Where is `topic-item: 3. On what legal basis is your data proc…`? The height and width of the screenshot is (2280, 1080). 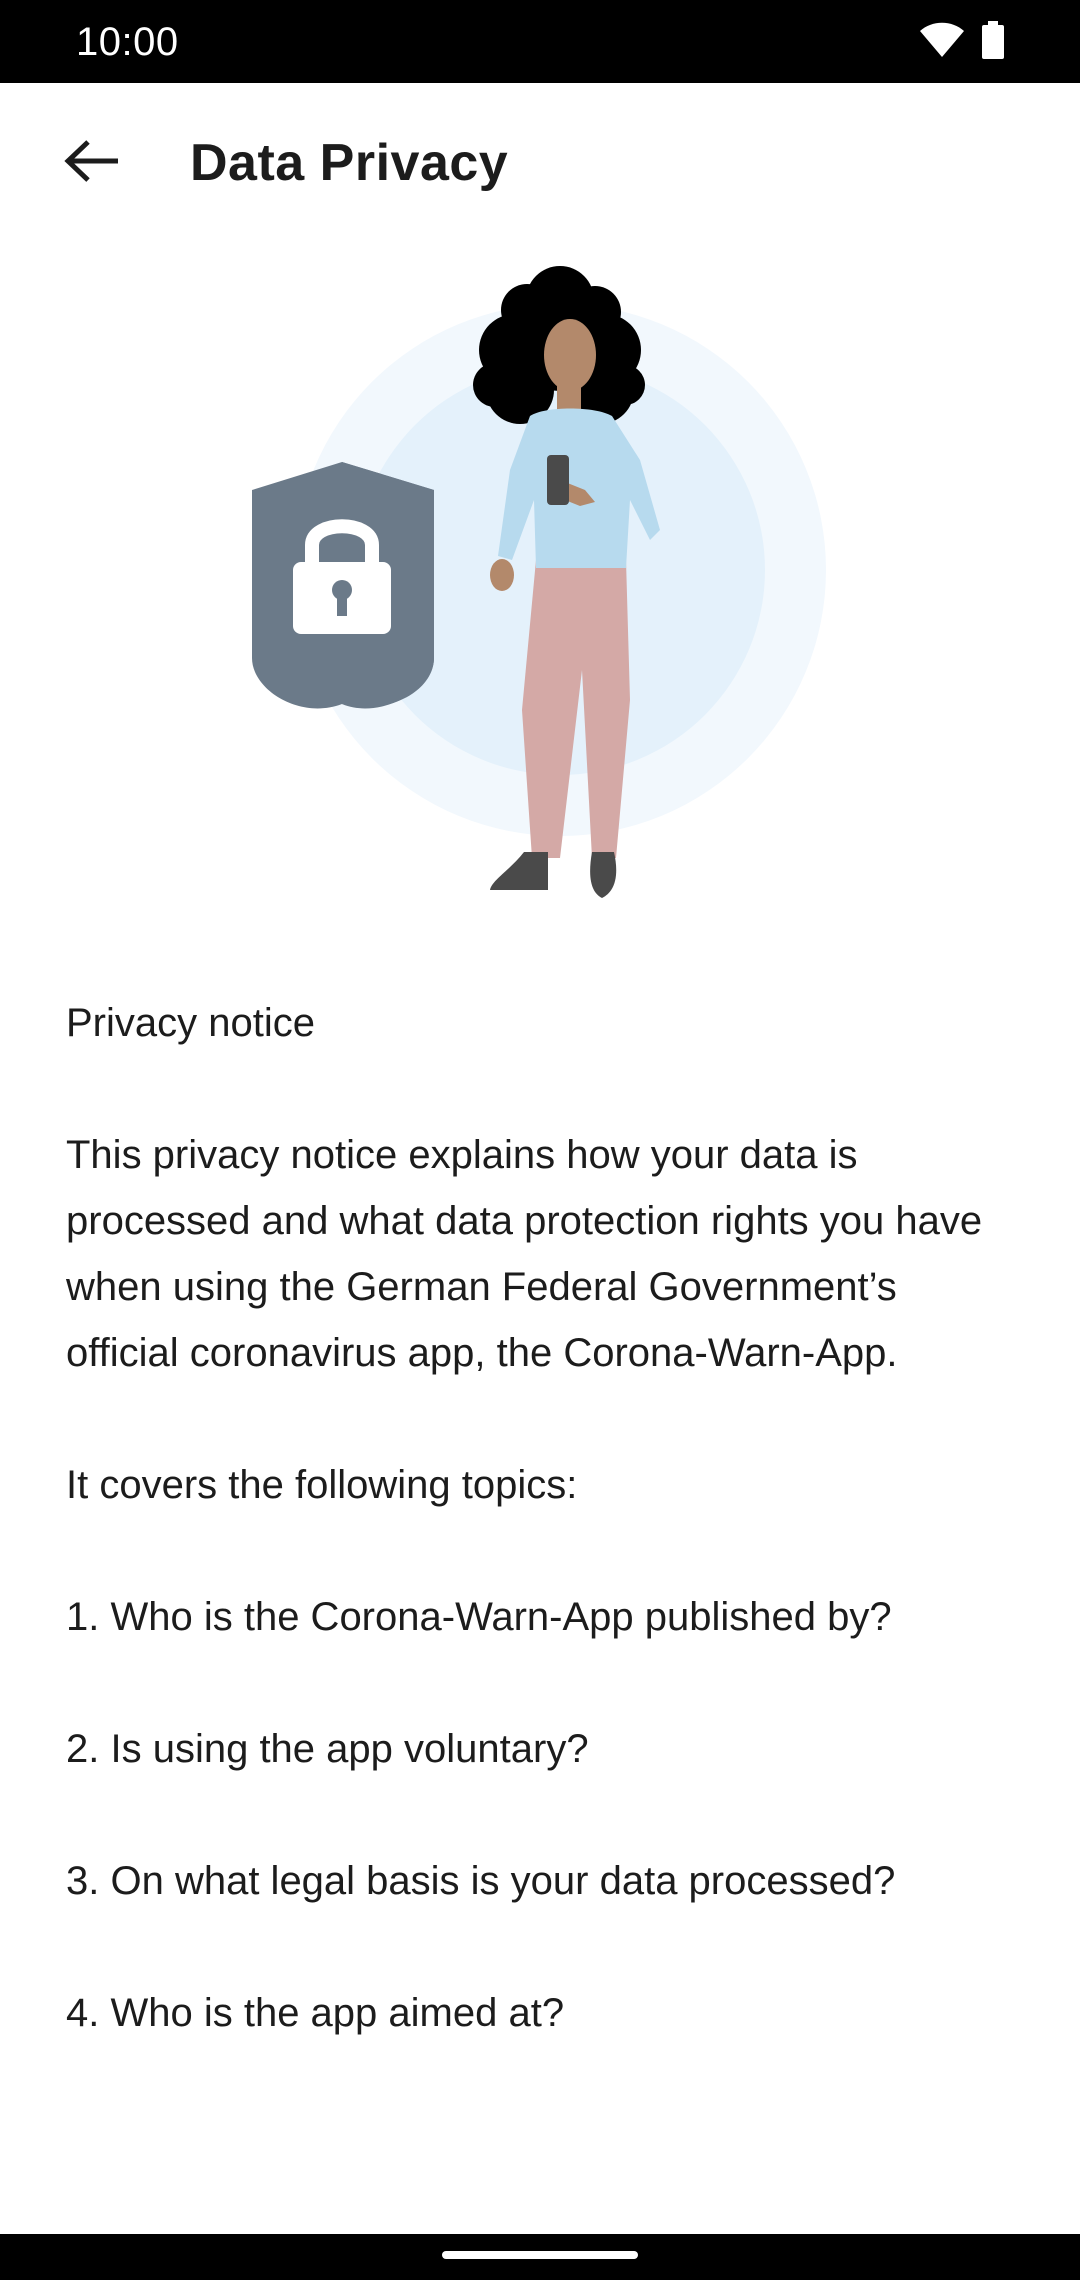 topic-item: 3. On what legal basis is your data proc… is located at coordinates (481, 1881).